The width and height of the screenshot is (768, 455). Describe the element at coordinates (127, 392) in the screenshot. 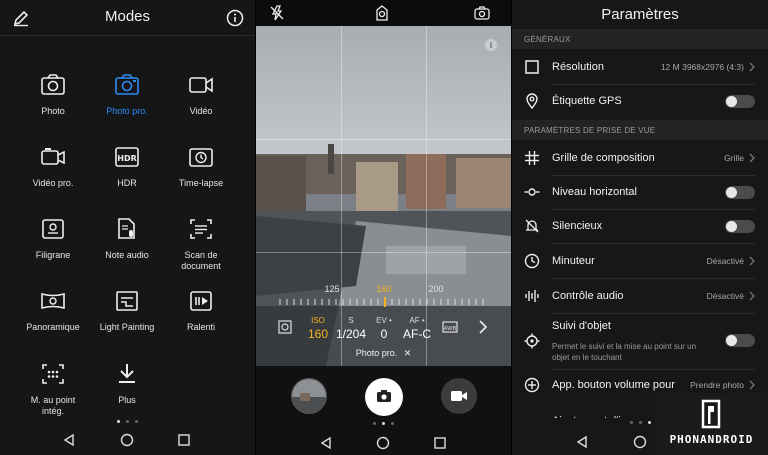

I see `mode-more: Plus` at that location.